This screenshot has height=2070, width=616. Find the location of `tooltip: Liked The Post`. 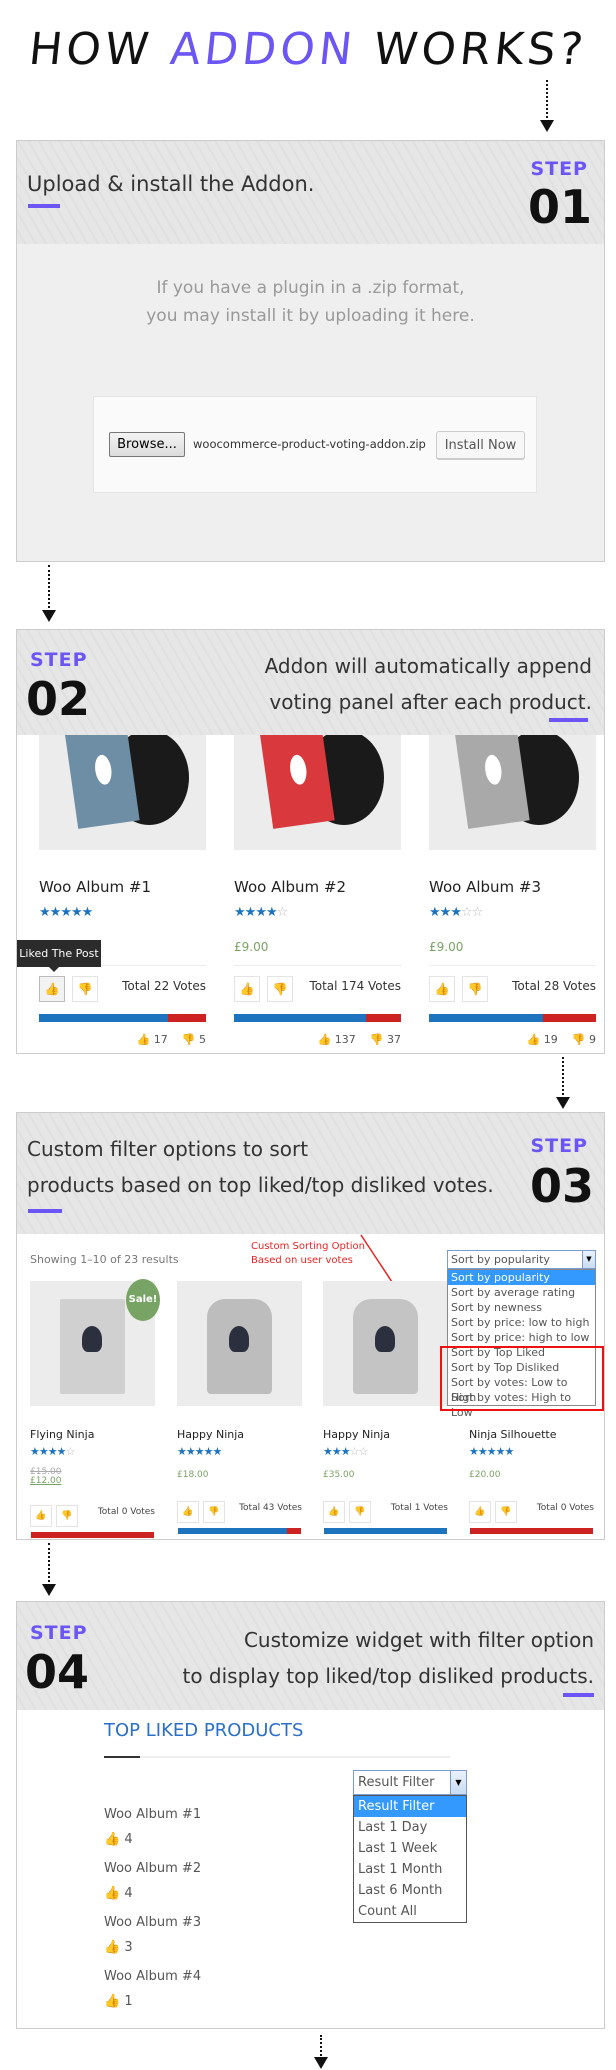

tooltip: Liked The Post is located at coordinates (59, 956).